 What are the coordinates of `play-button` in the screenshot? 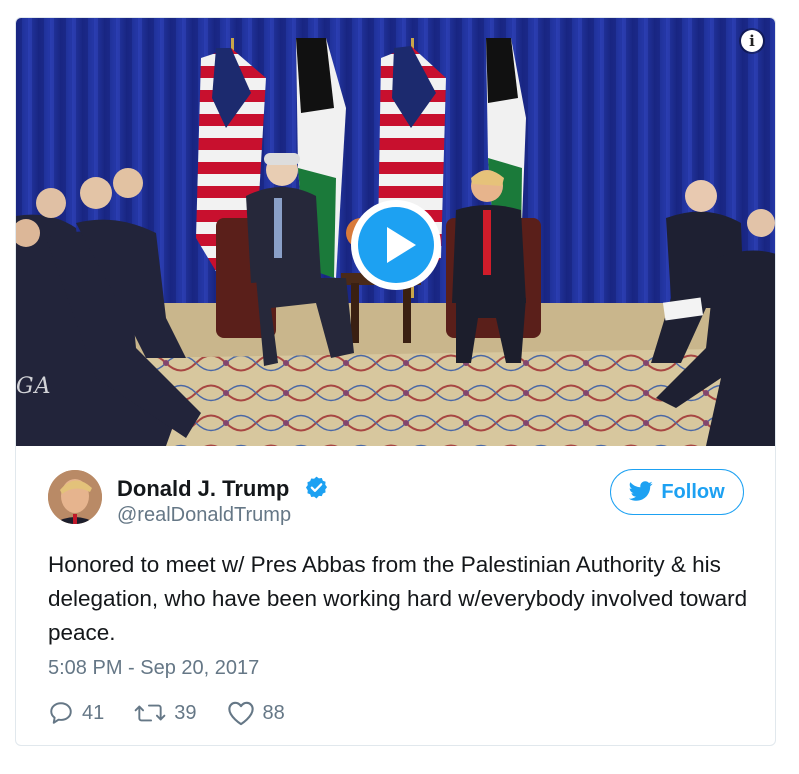 It's located at (396, 245).